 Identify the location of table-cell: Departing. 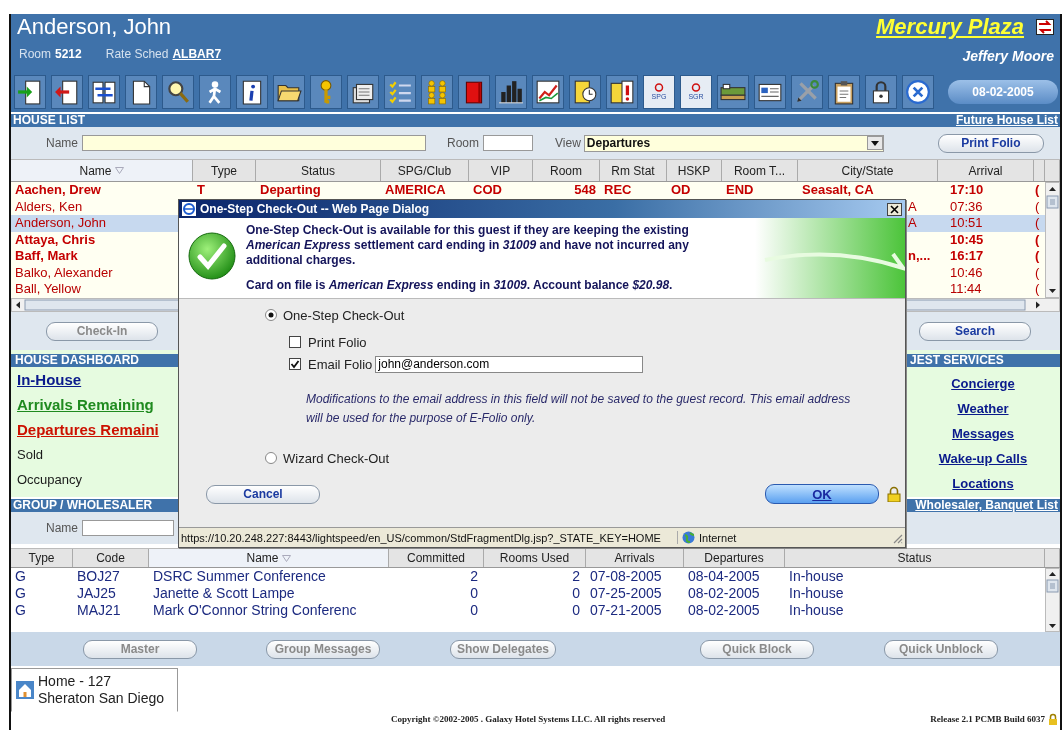
(290, 189).